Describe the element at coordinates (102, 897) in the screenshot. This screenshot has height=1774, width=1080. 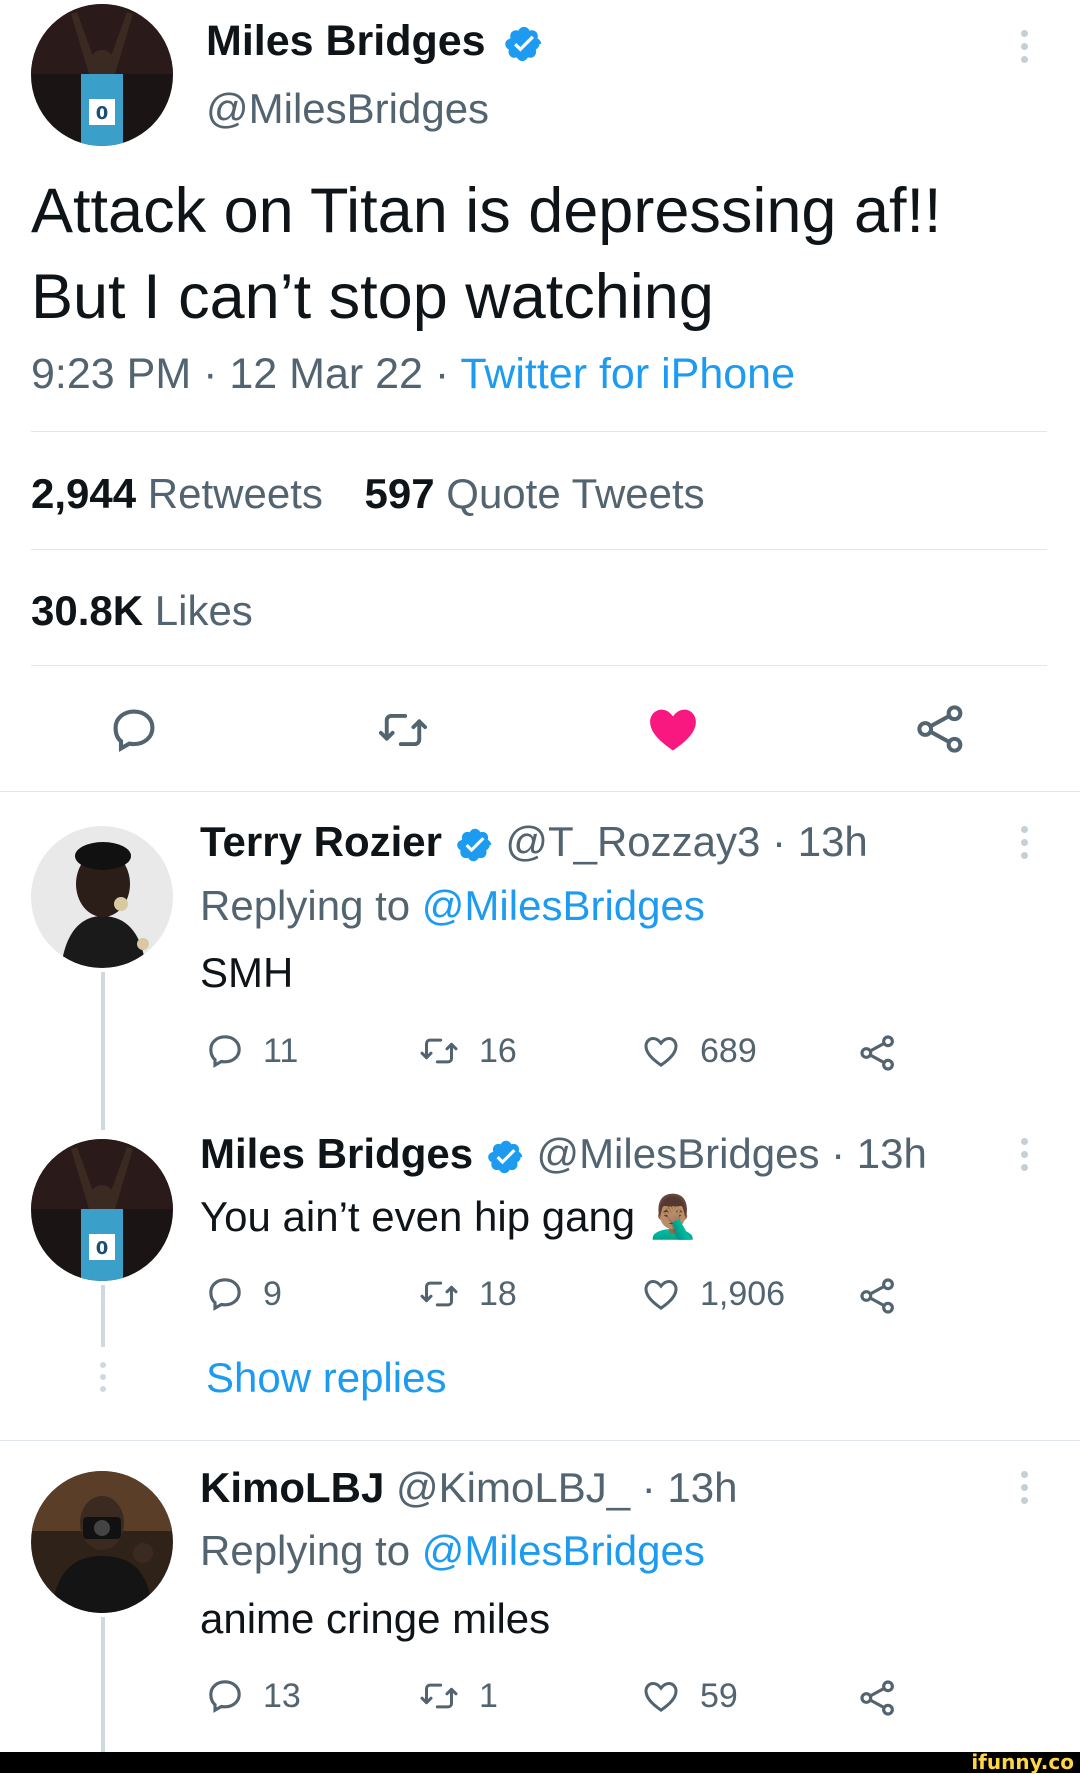
I see `avatar-terry-rozier` at that location.